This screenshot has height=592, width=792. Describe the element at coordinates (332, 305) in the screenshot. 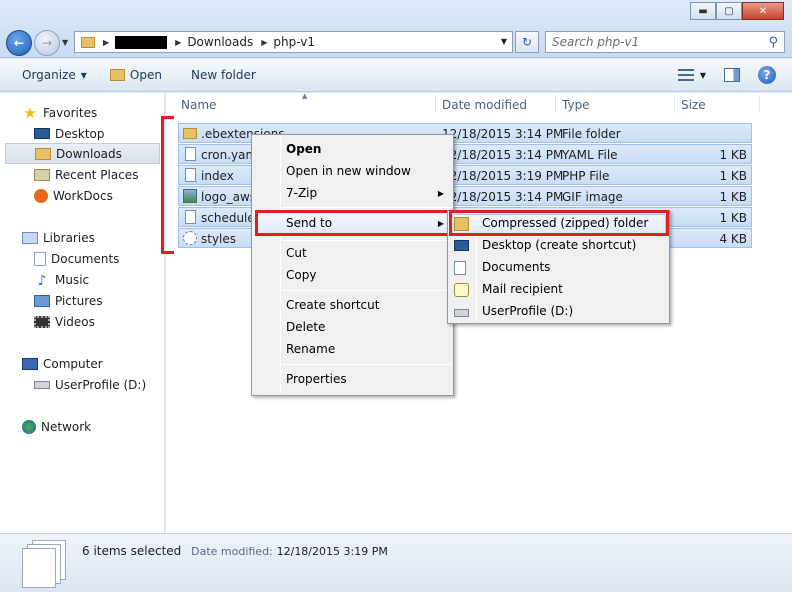

I see `menu-create-shortcut: Create shortcut` at that location.